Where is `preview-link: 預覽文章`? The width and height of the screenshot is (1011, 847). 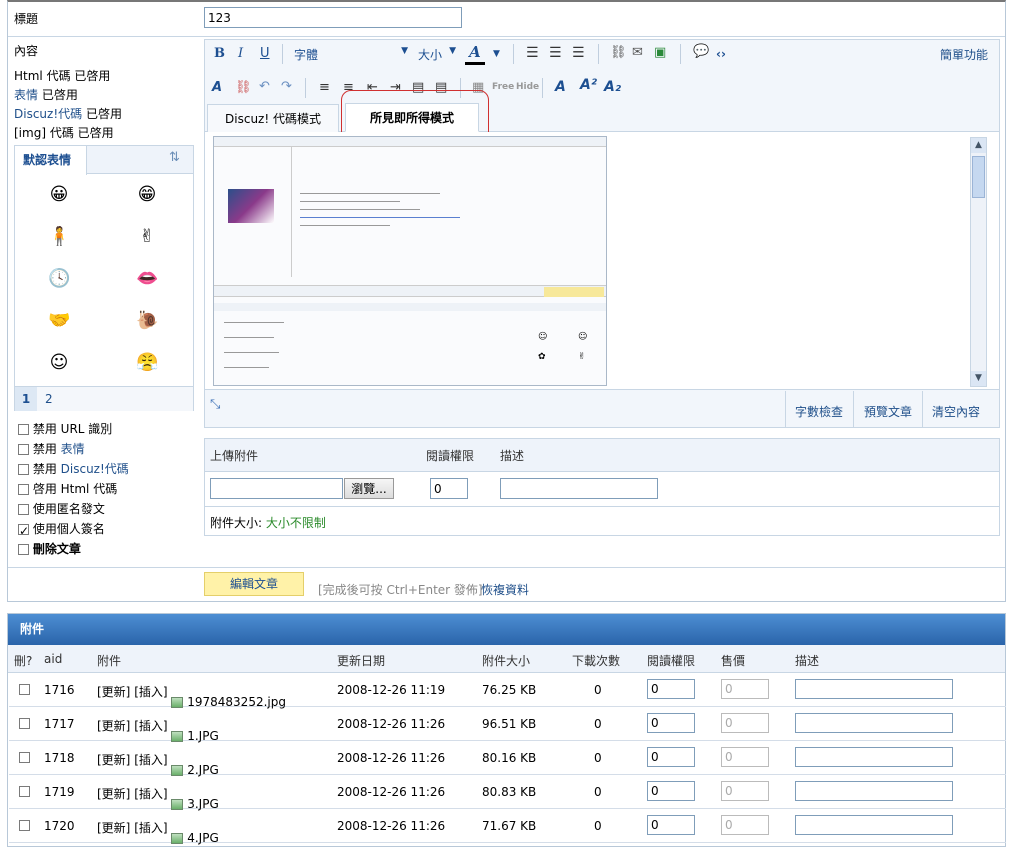 preview-link: 預覽文章 is located at coordinates (888, 411).